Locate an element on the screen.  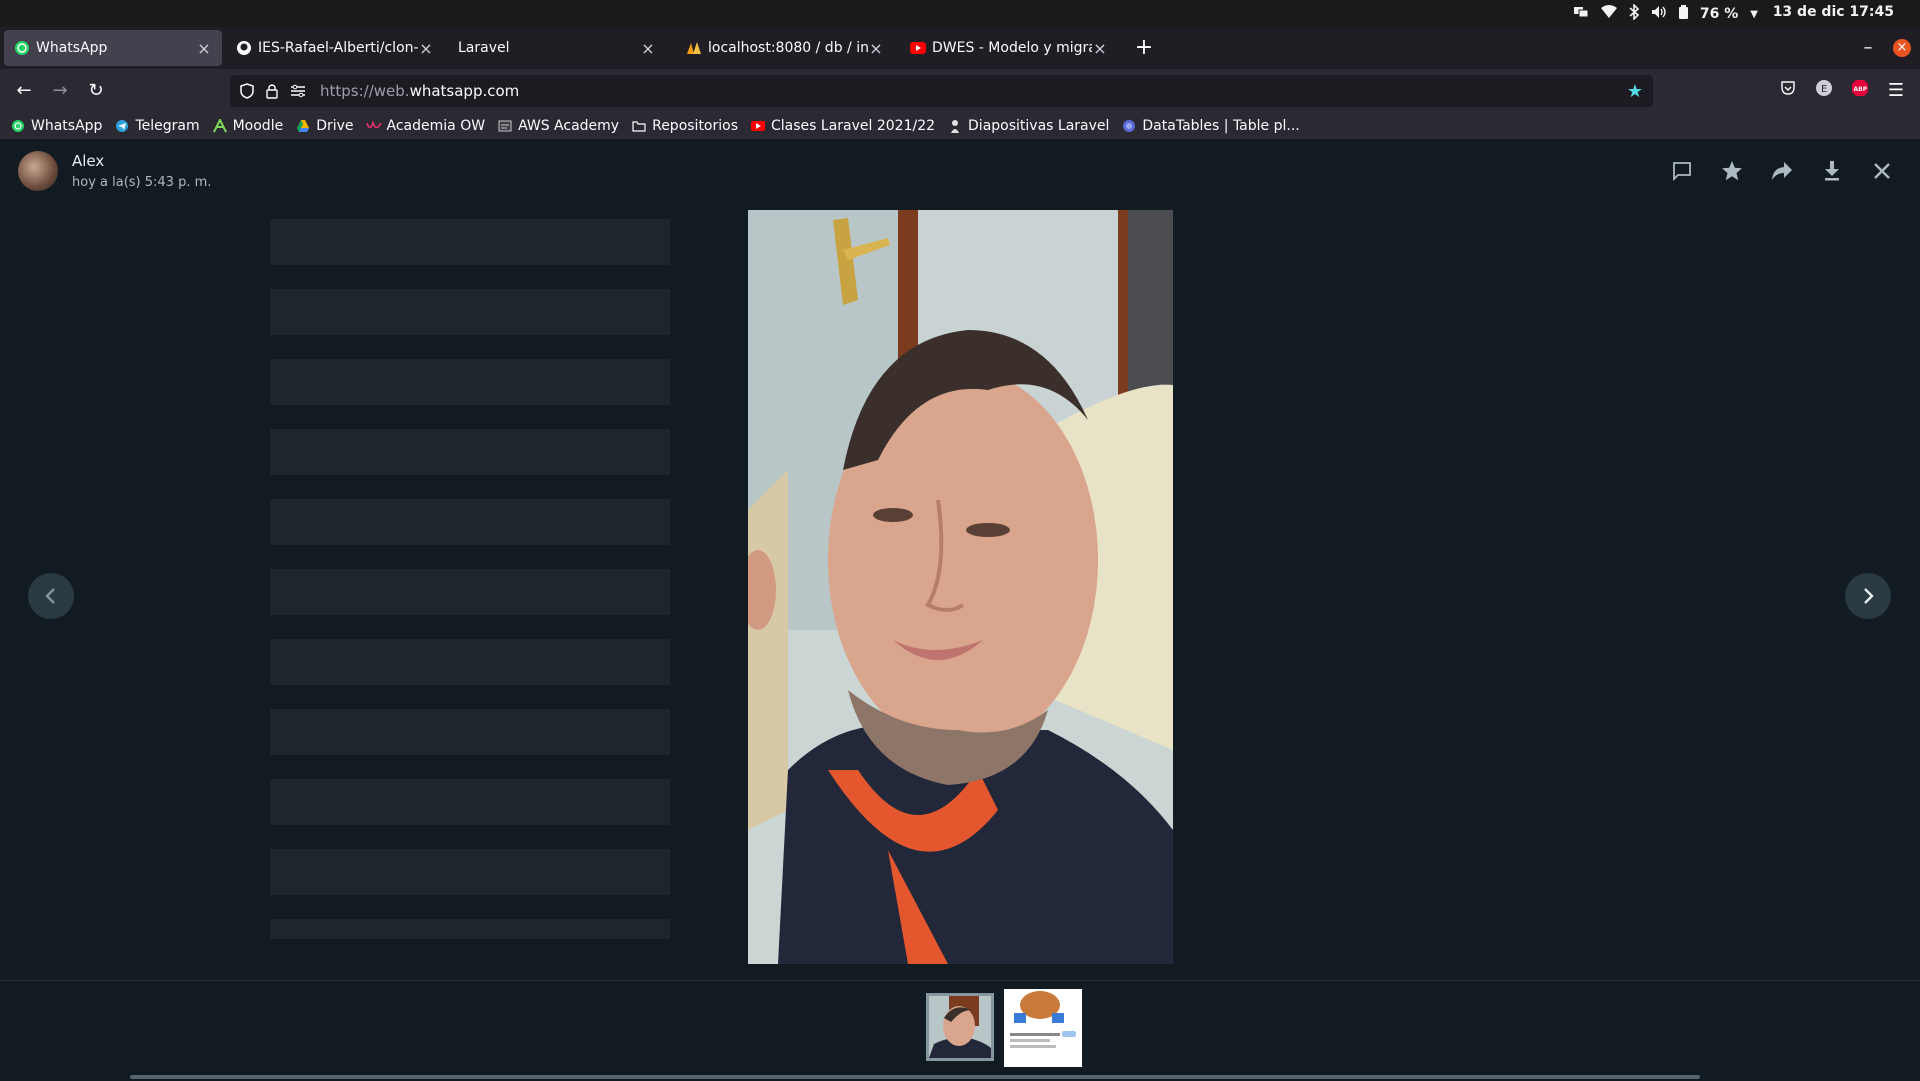
thumbnail-selected is located at coordinates (960, 1027).